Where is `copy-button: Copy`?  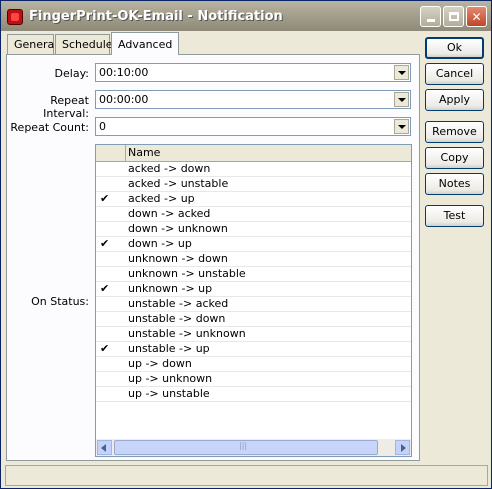
copy-button: Copy is located at coordinates (454, 158).